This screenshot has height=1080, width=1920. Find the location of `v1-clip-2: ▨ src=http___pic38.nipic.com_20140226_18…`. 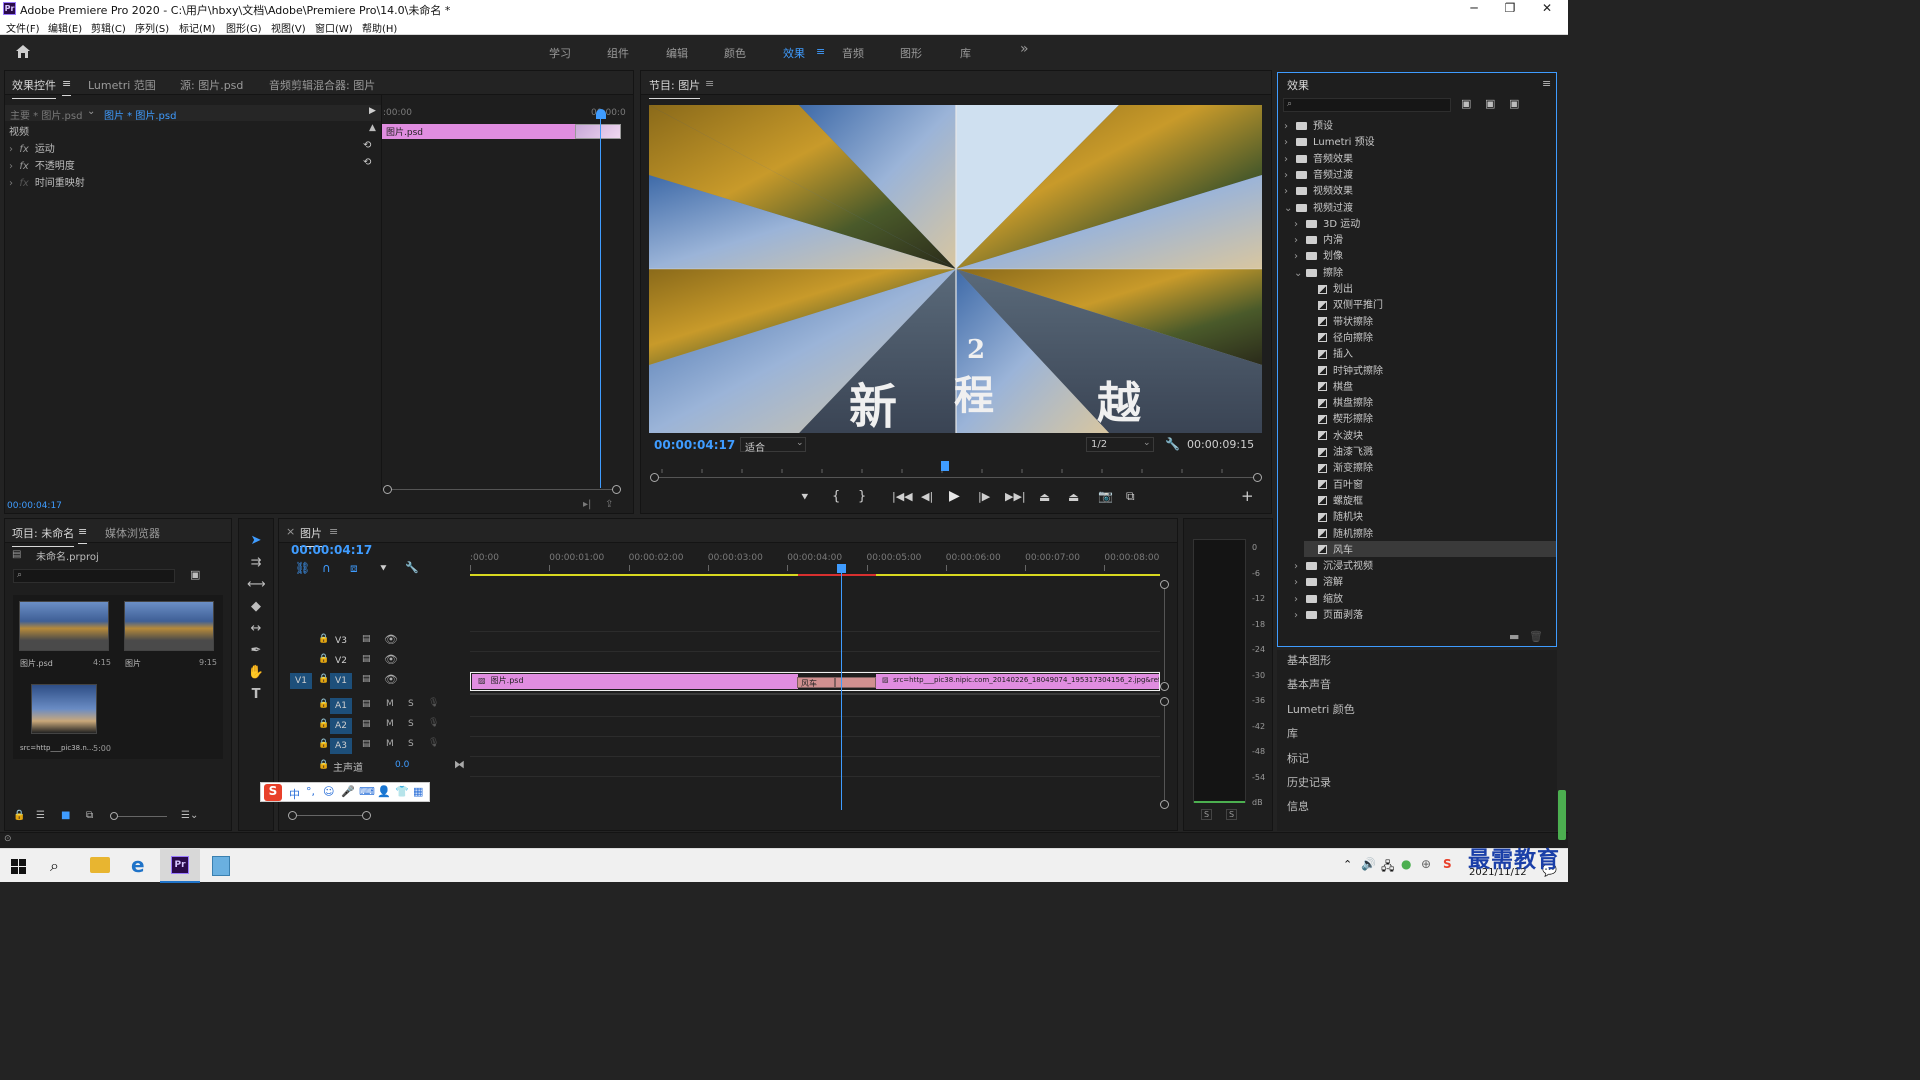

v1-clip-2: ▨ src=http___pic38.nipic.com_20140226_18… is located at coordinates (1017, 681).